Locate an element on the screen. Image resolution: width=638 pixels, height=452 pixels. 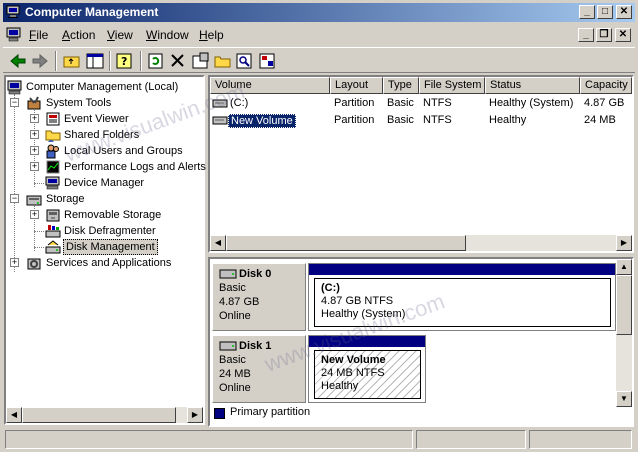
partition-new-volume: New Volume 24 MB NTFS Healthy is located at coordinates (367, 369).